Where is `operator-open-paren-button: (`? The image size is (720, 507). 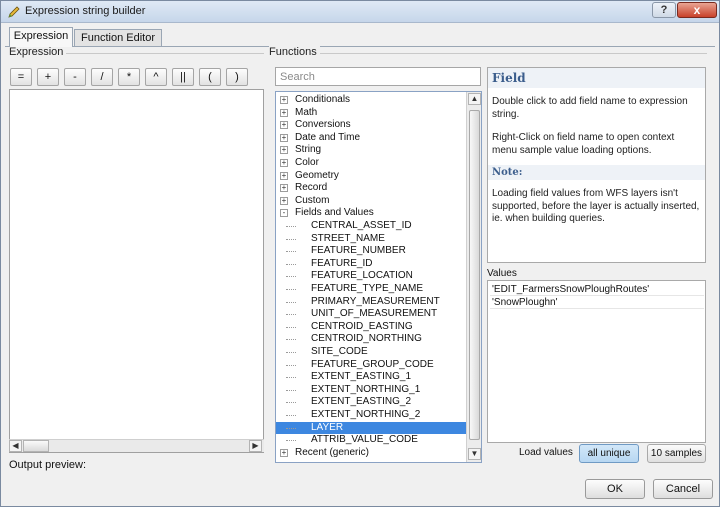
operator-open-paren-button: ( is located at coordinates (210, 77).